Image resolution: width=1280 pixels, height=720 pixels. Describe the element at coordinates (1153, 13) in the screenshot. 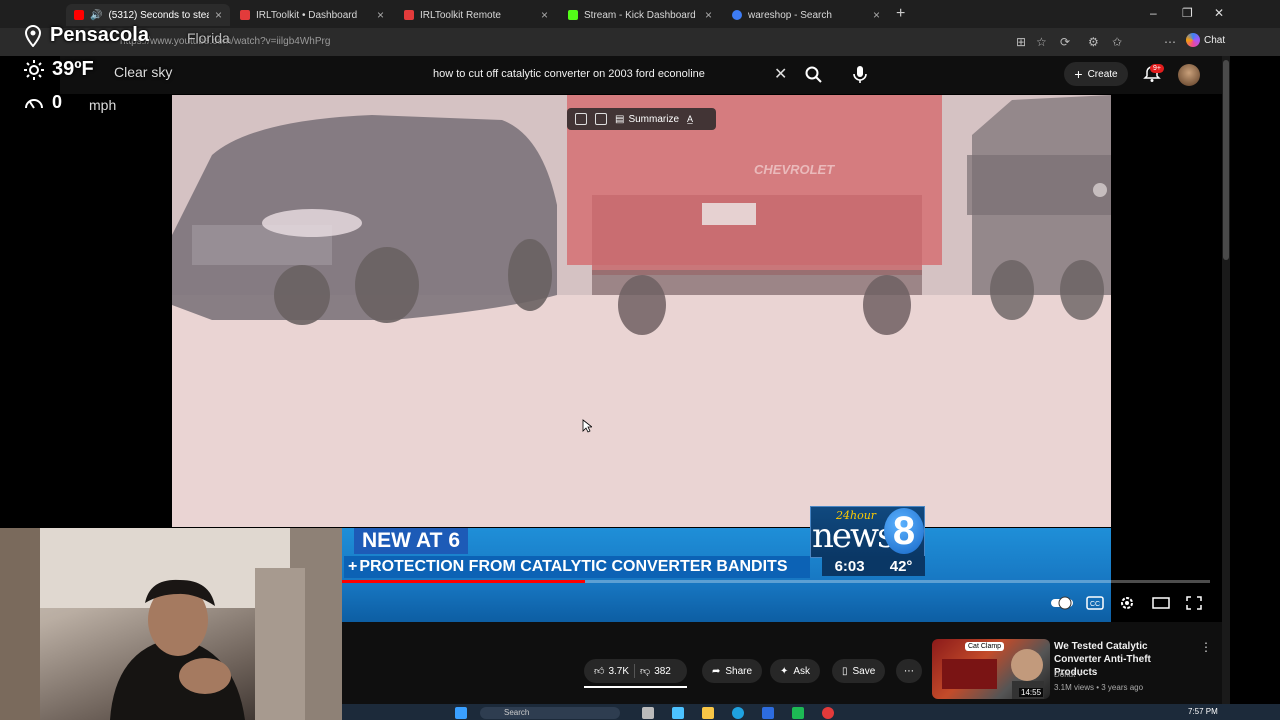

I see `minimize-button: –` at that location.